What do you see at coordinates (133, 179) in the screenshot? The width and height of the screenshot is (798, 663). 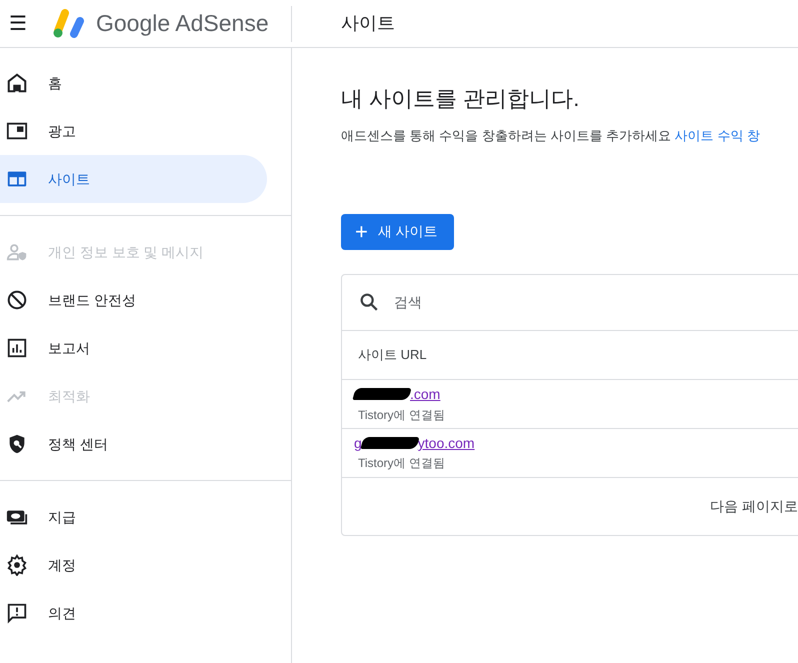 I see `sidebar-item: 사이트` at bounding box center [133, 179].